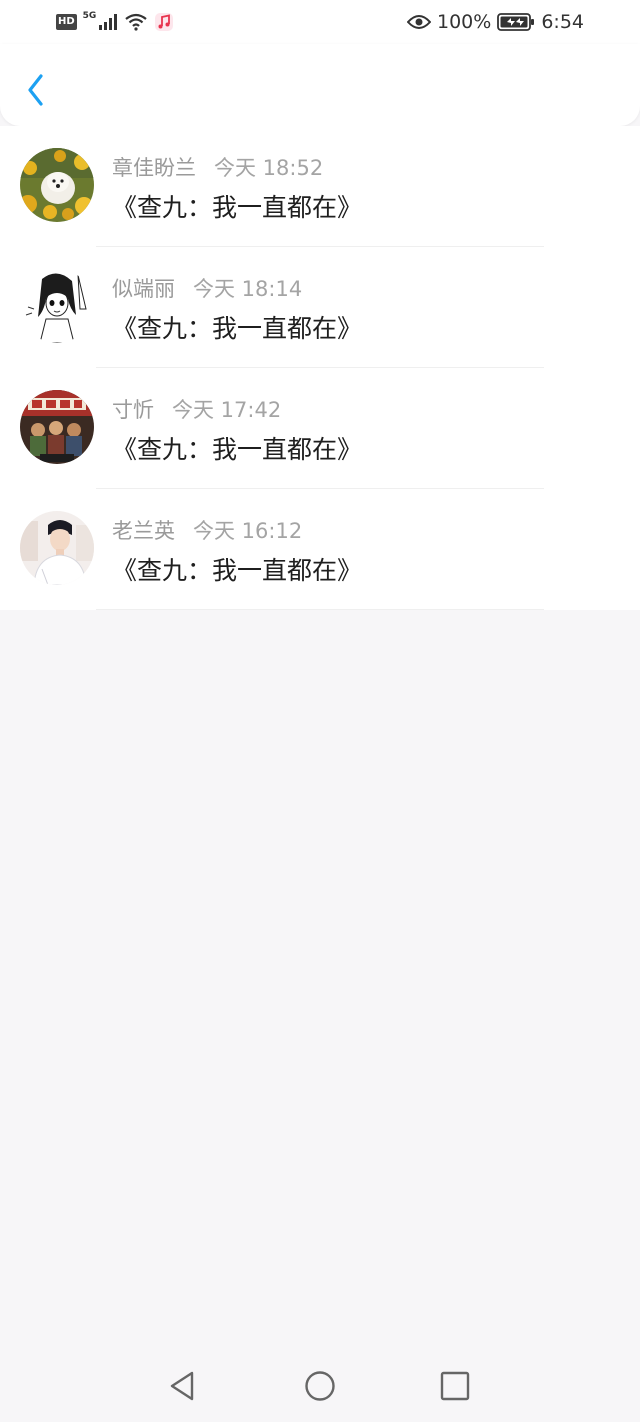  I want to click on timestamp: 今天 17:42, so click(227, 410).